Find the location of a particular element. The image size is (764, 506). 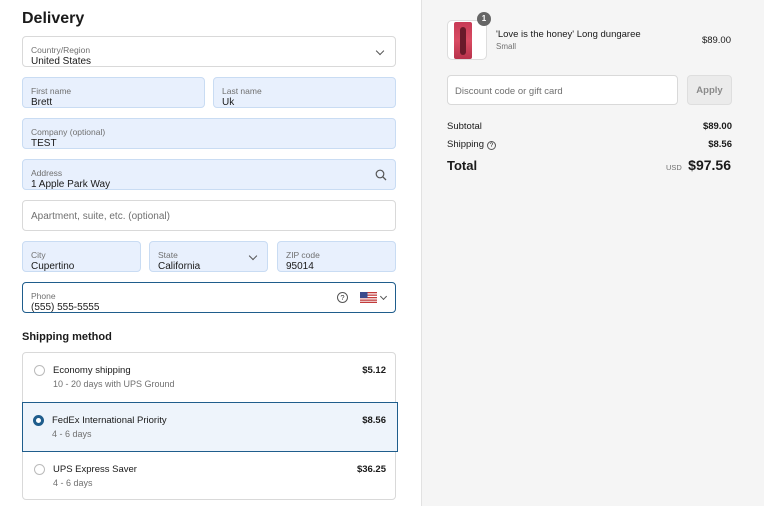

country-value: United States is located at coordinates (61, 61).